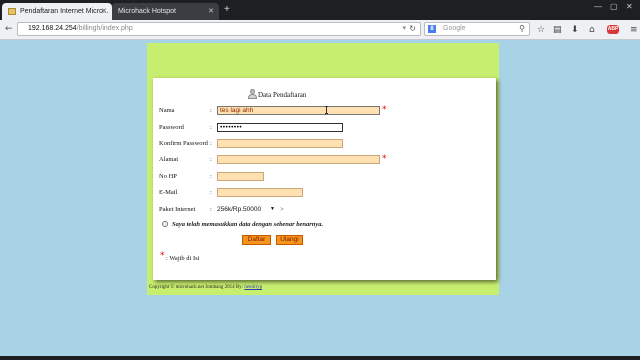  Describe the element at coordinates (432, 29) in the screenshot. I see `google-icon: 8` at that location.